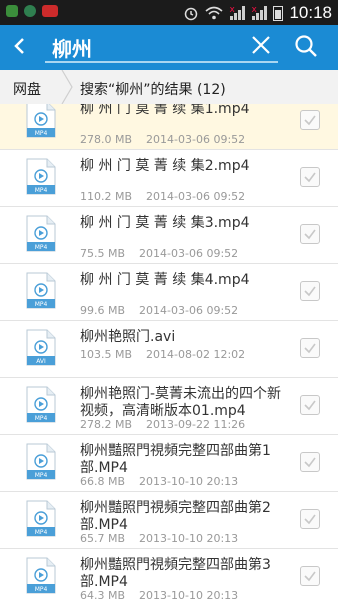 Image resolution: width=338 pixels, height=600 pixels. I want to click on breadcrumb-root: 网盘, so click(27, 89).